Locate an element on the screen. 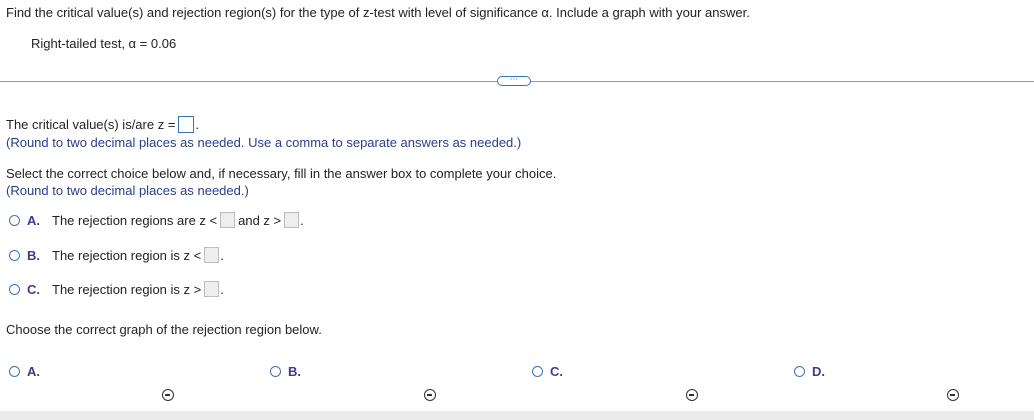 This screenshot has width=1034, height=420. choice-b: B. The rejection region is z < . is located at coordinates (116, 255).